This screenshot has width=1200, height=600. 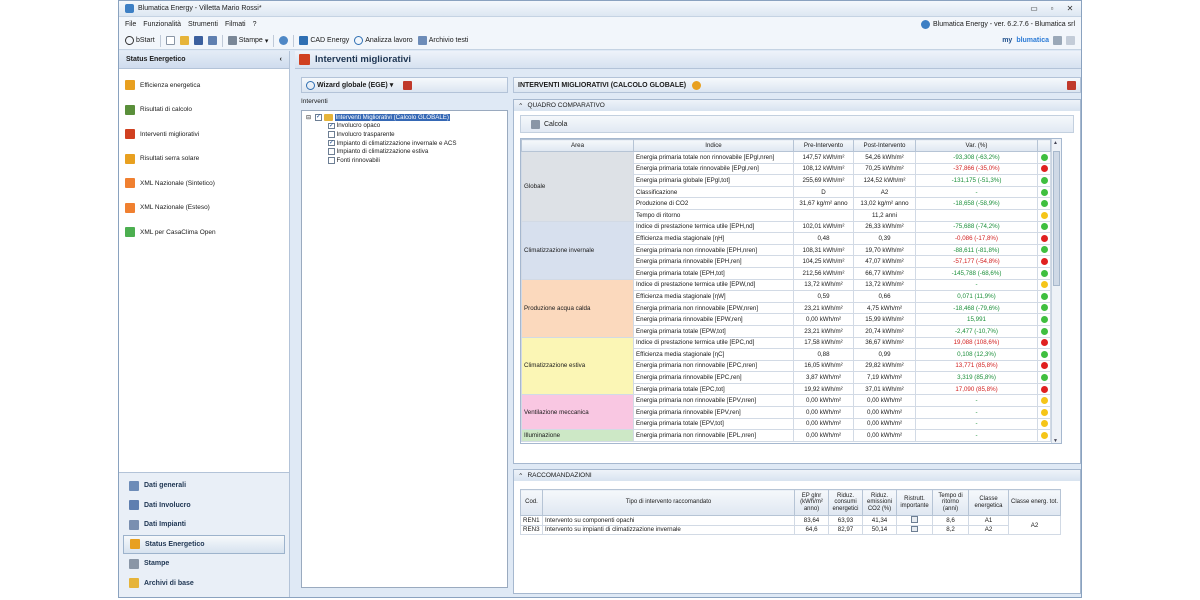 What do you see at coordinates (204, 159) in the screenshot?
I see `status-item: Risultati serra solare` at bounding box center [204, 159].